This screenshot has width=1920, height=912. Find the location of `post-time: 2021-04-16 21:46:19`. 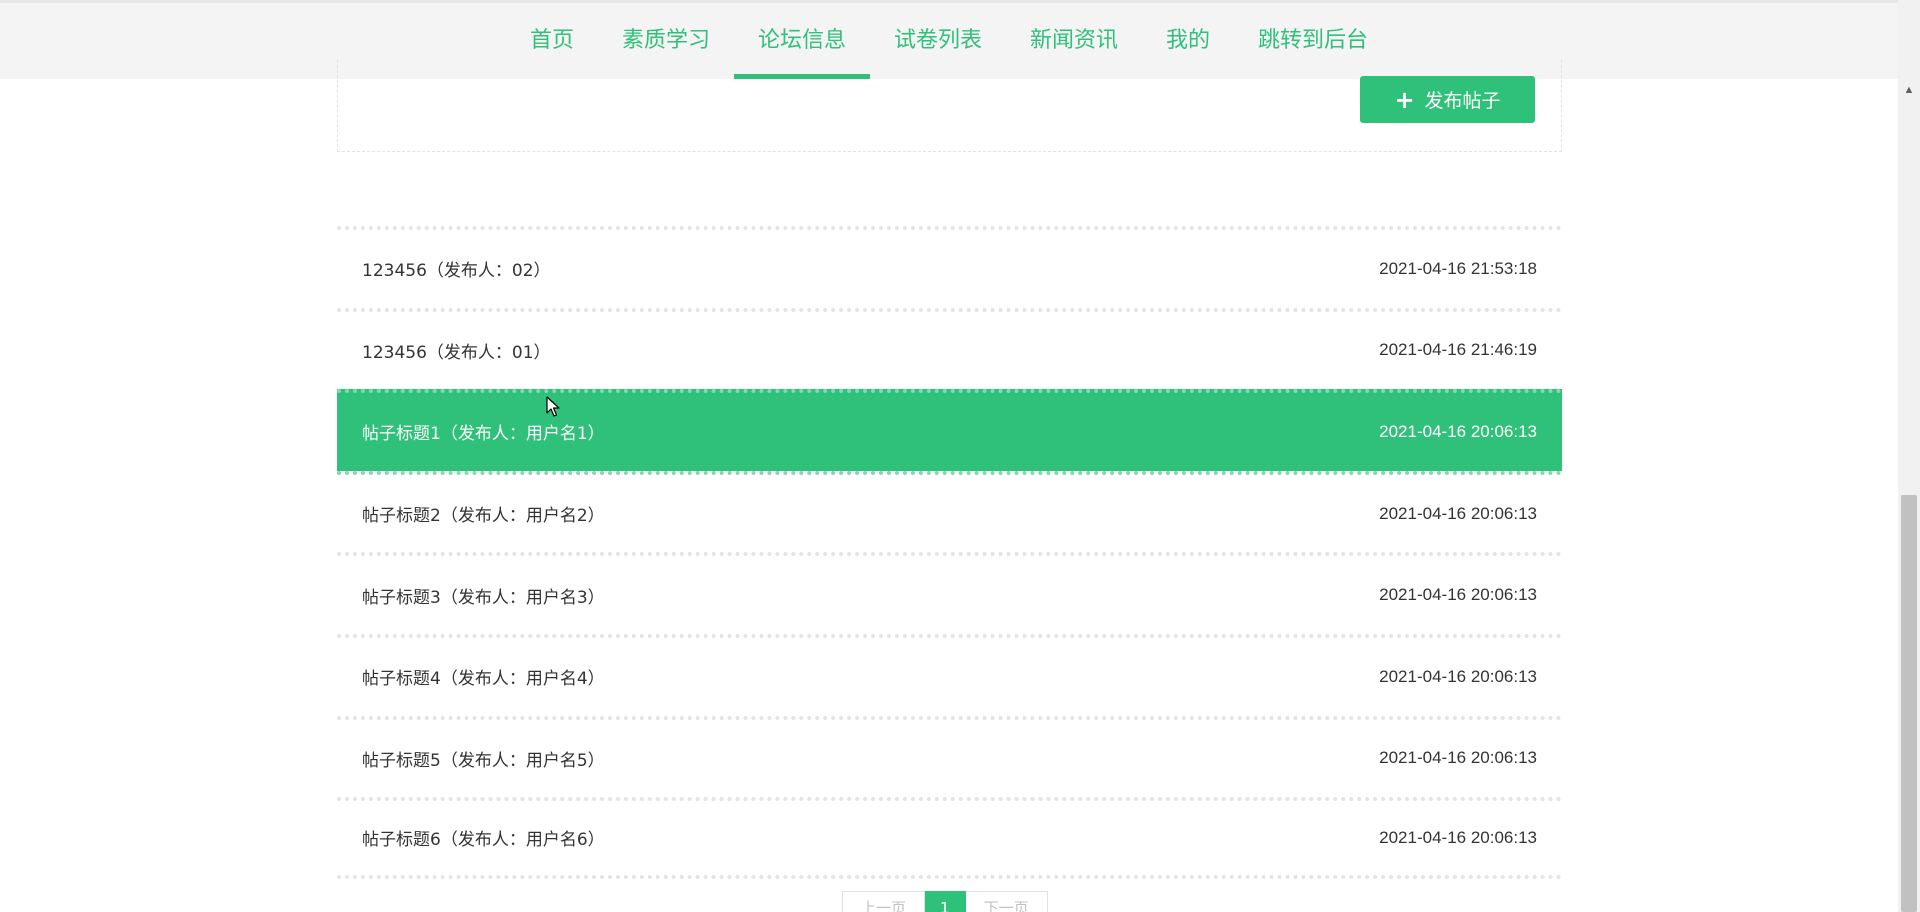

post-time: 2021-04-16 21:46:19 is located at coordinates (1458, 350).